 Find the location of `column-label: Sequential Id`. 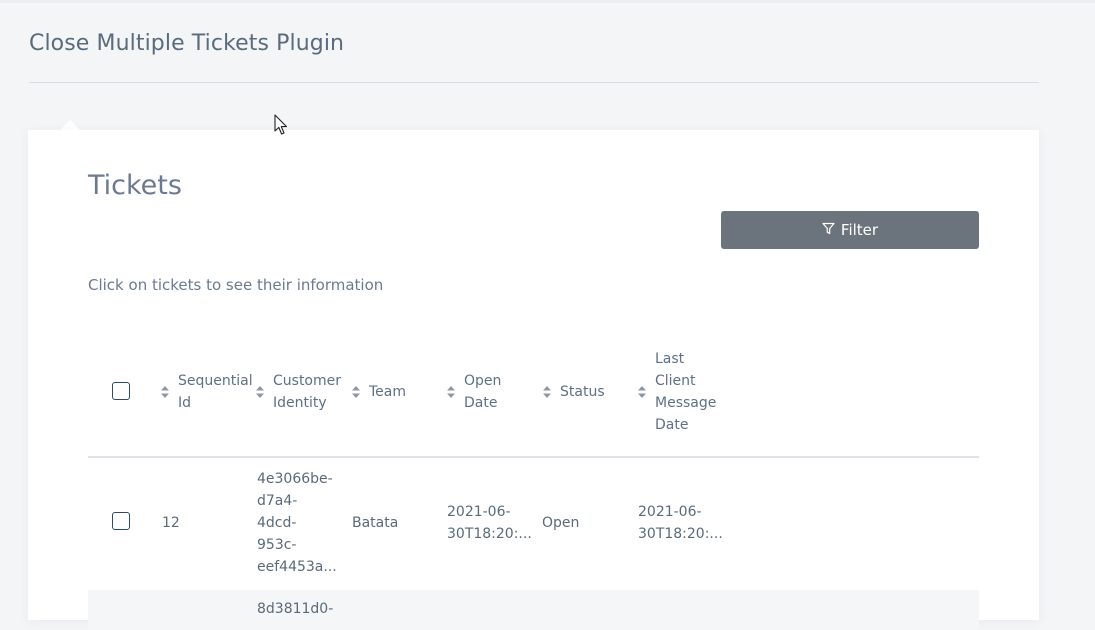

column-label: Sequential Id is located at coordinates (215, 391).